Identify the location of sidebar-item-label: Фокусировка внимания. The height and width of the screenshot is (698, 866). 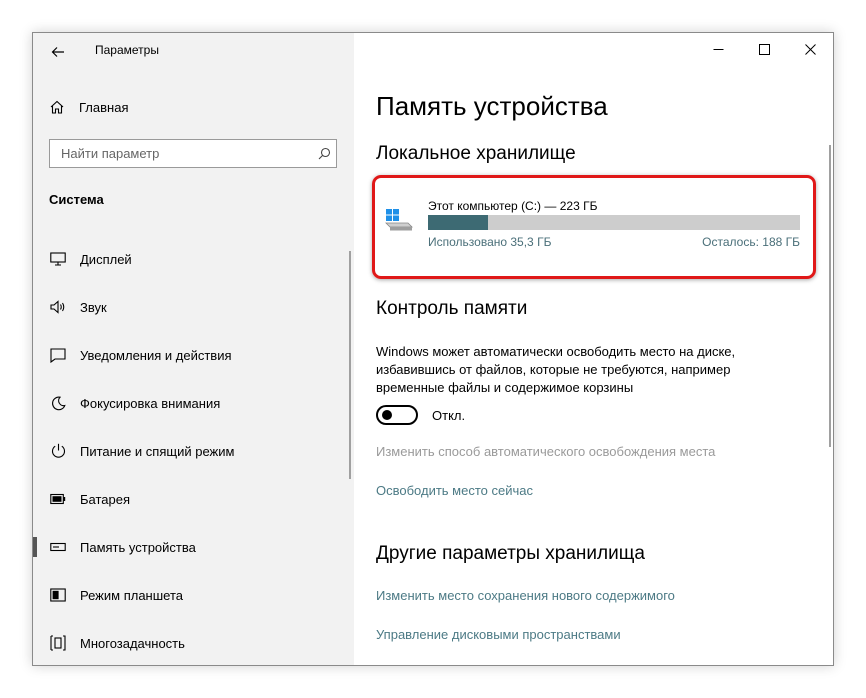
(150, 403).